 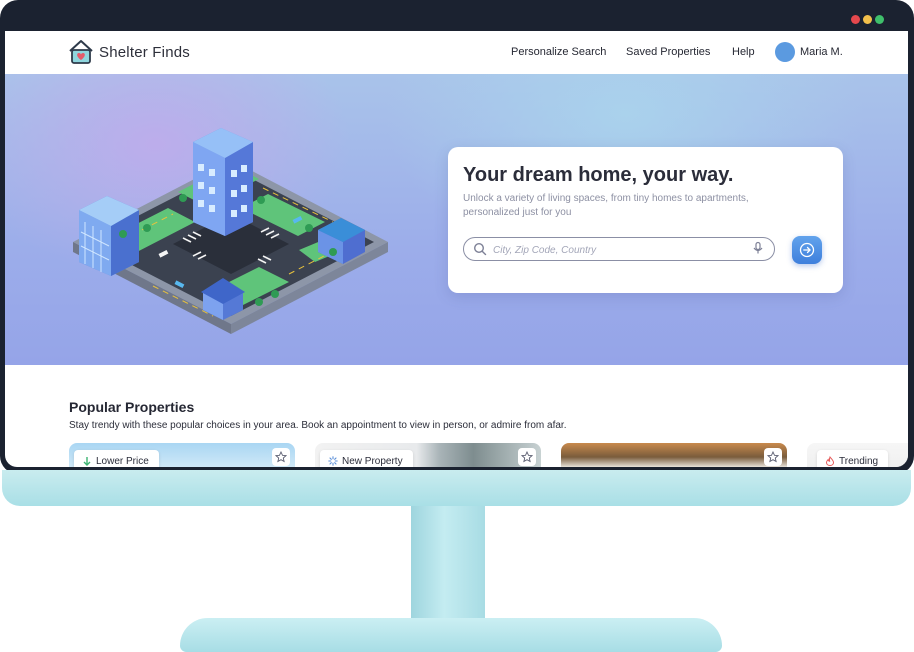 I want to click on search-submit-button, so click(x=807, y=250).